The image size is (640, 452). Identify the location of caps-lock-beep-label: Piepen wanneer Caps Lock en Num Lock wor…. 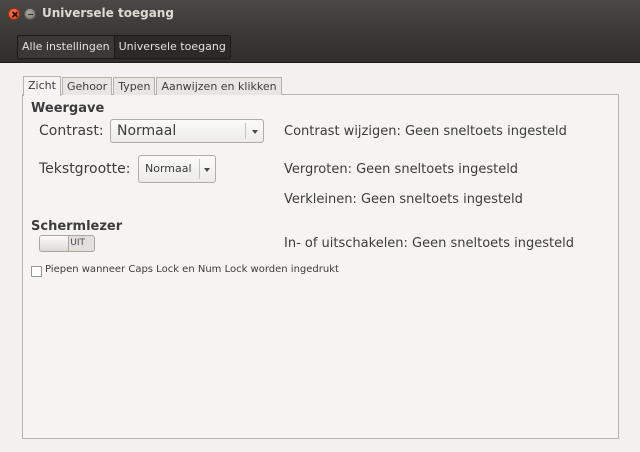
(192, 269).